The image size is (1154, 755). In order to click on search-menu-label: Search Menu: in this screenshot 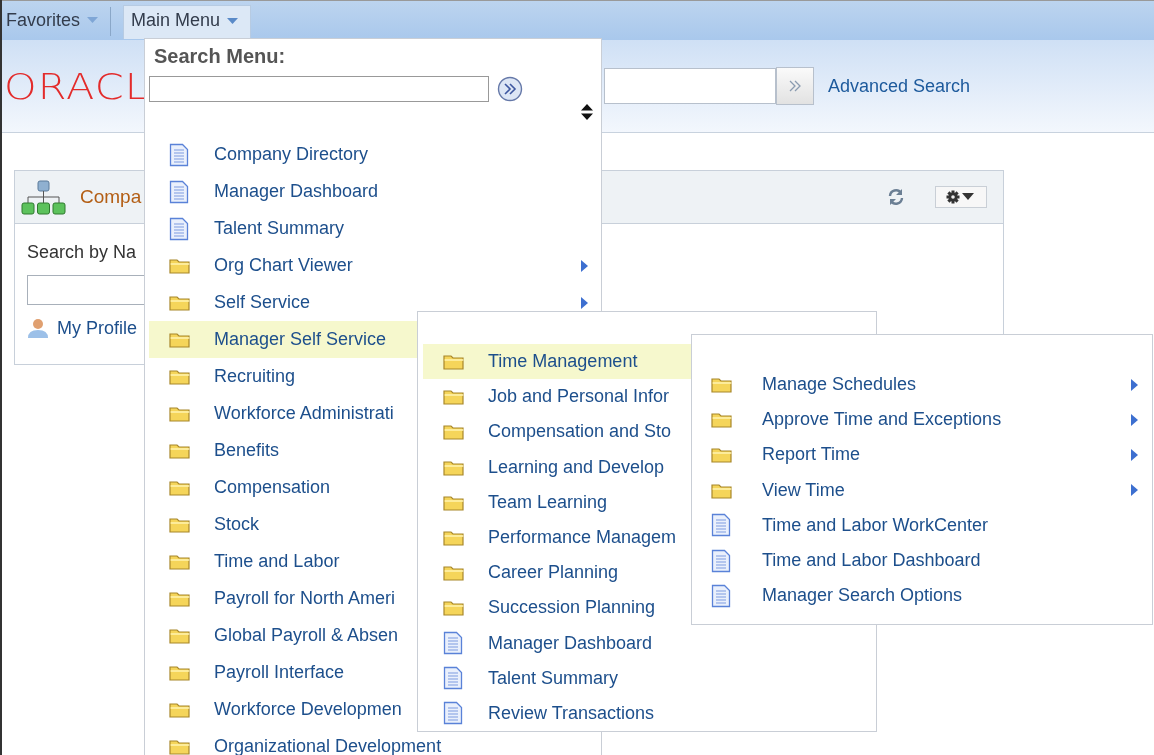, I will do `click(220, 56)`.